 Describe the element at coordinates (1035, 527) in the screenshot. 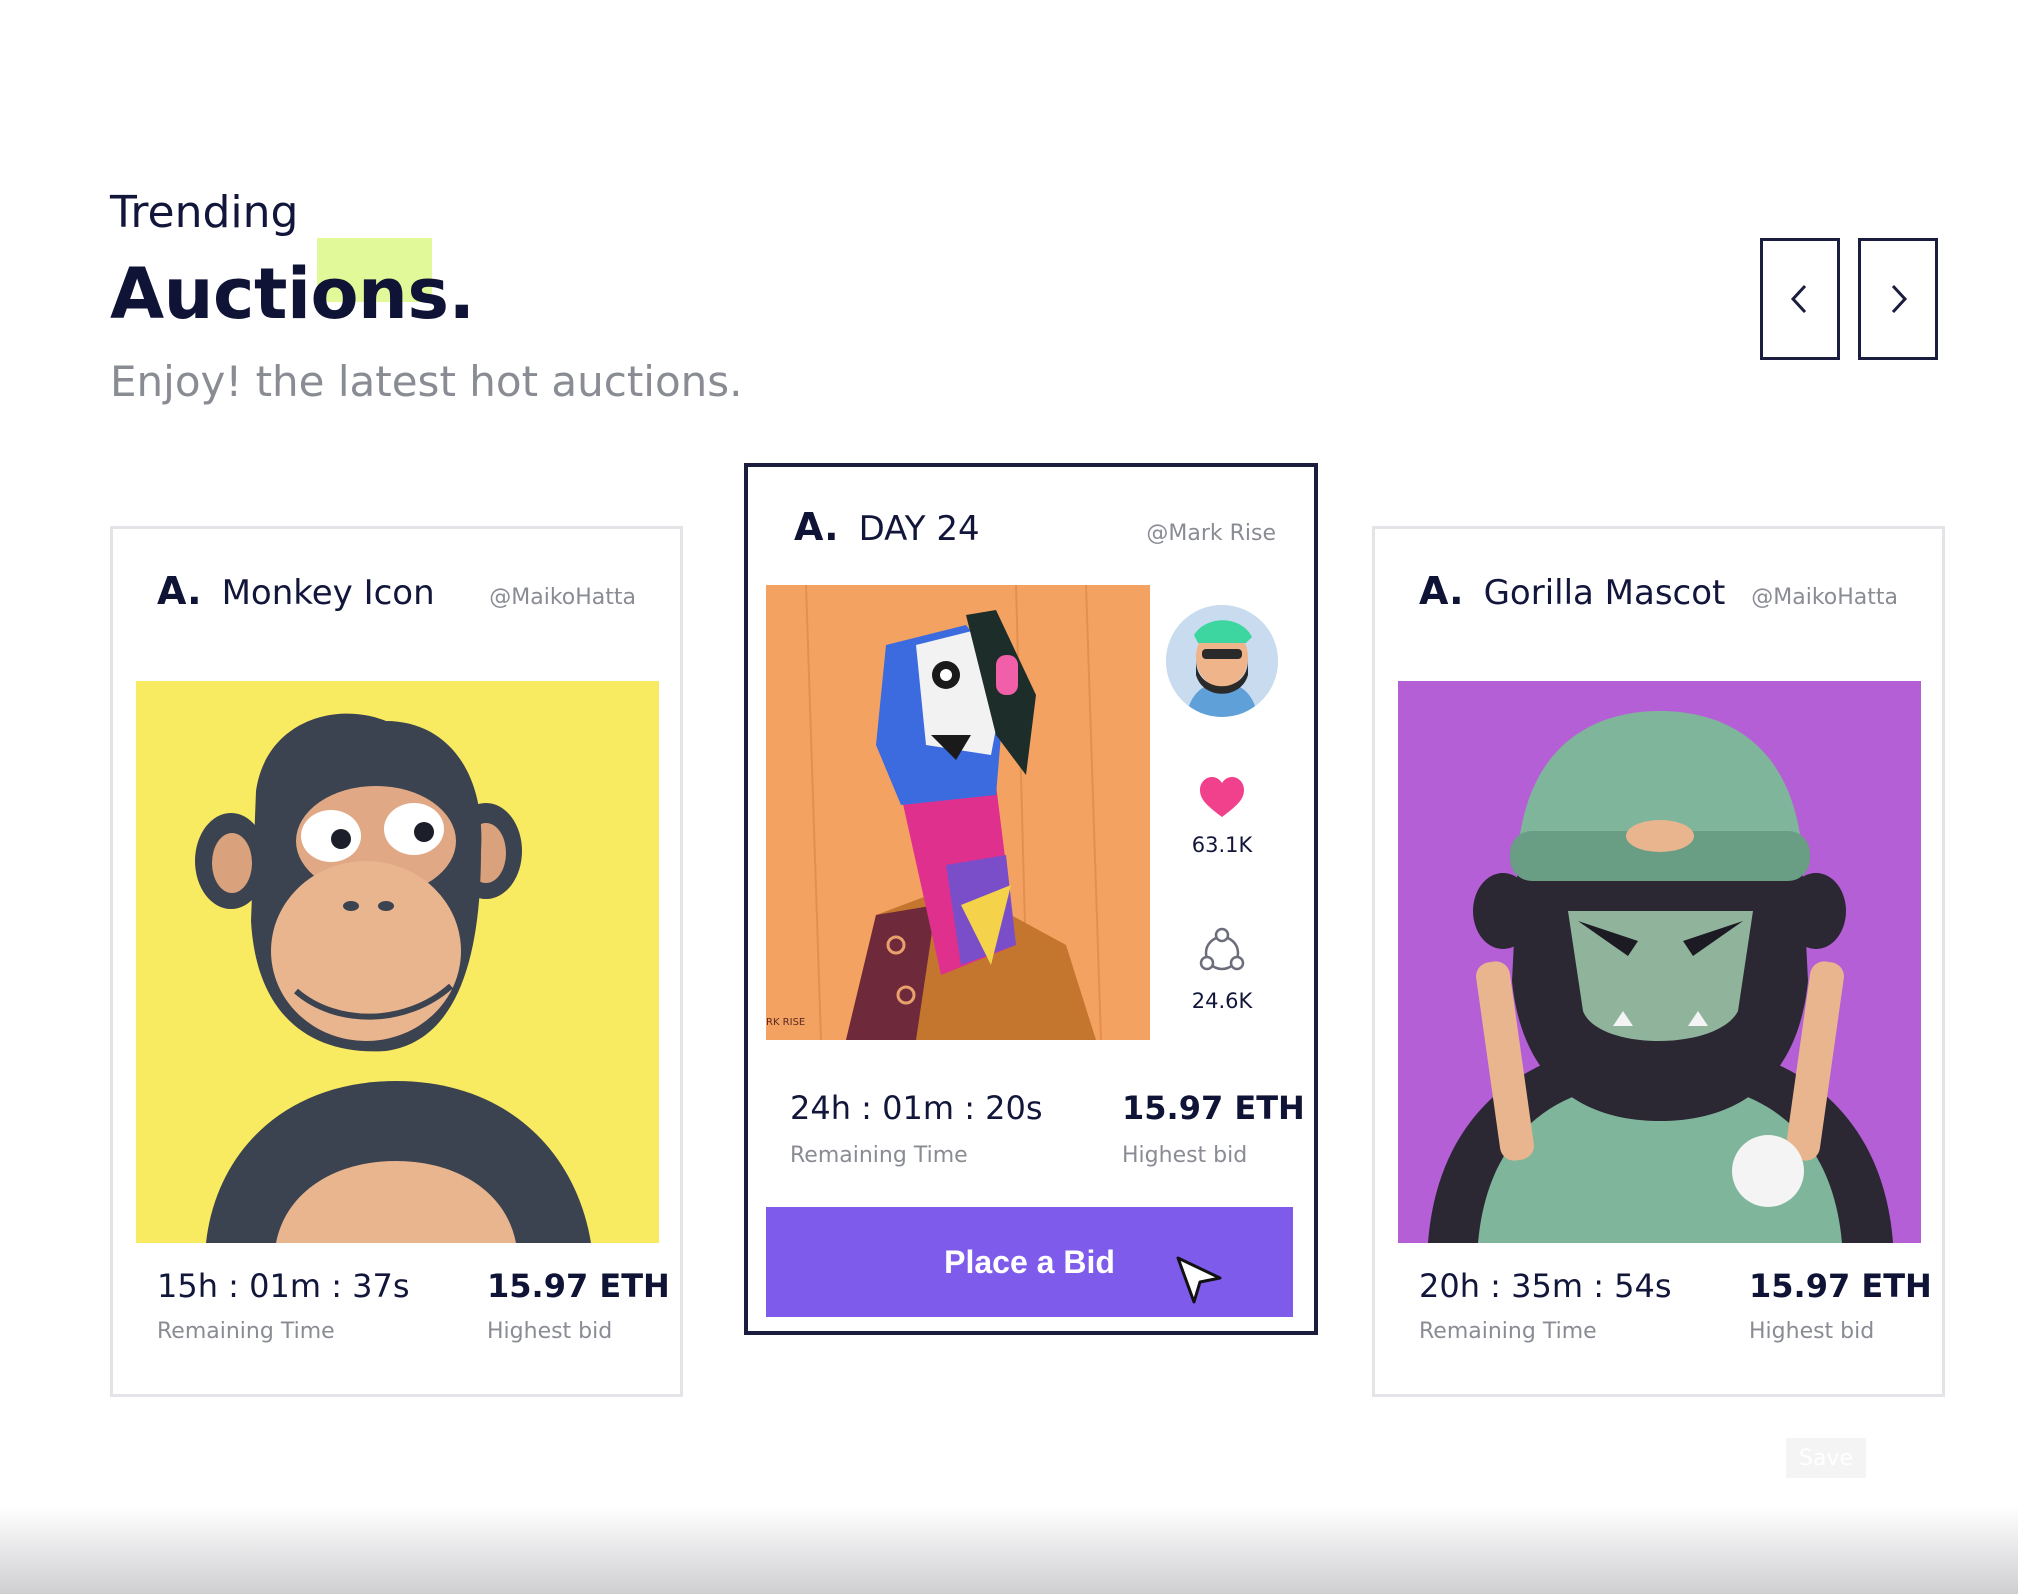

I see `card-header: A. DAY 24 @Mark Rise` at that location.